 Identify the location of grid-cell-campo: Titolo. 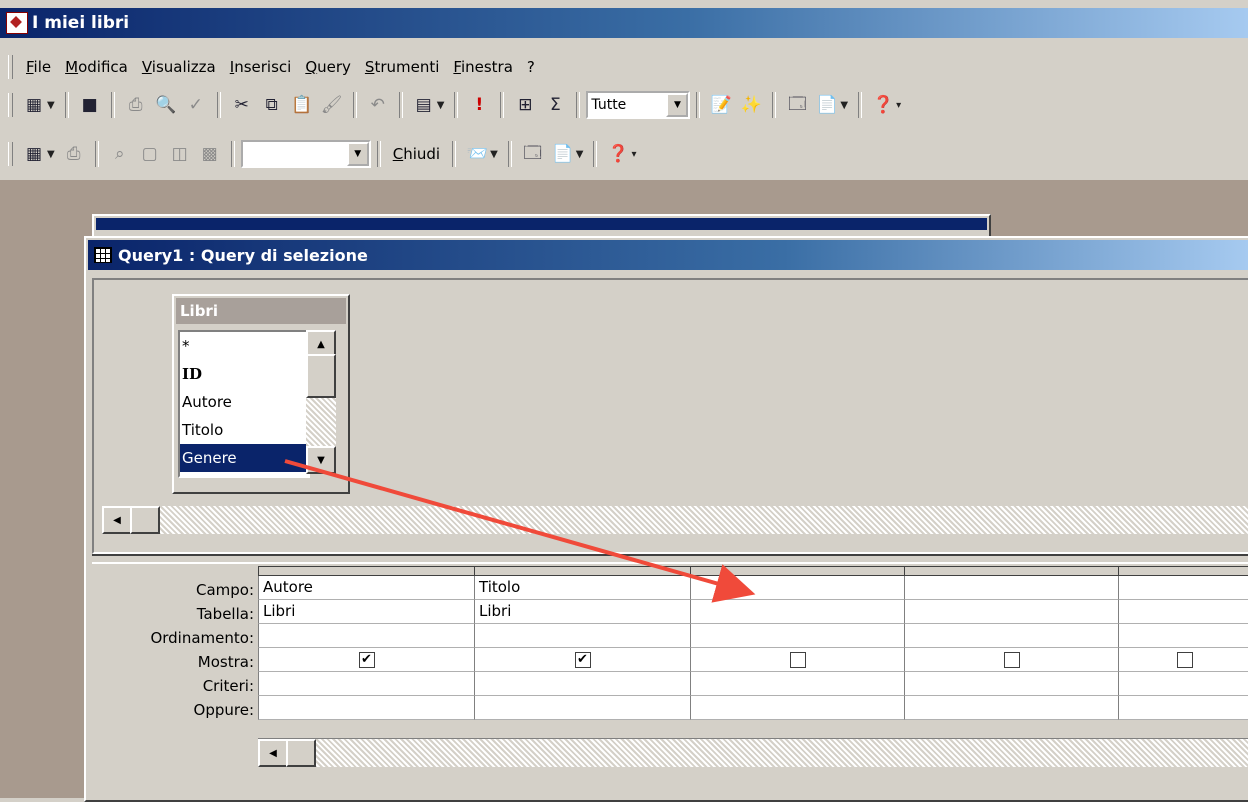
(582, 588).